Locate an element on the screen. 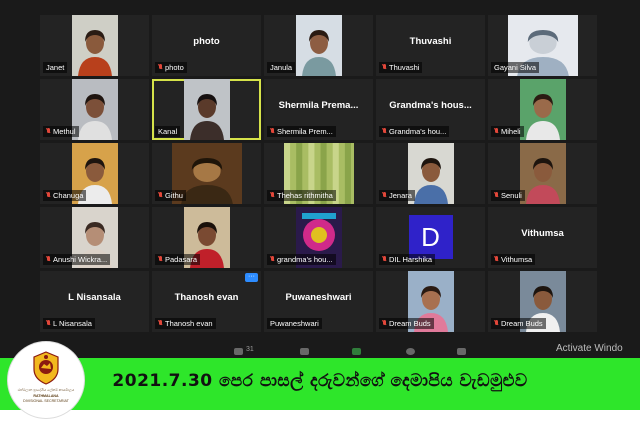 The height and width of the screenshot is (426, 640). participant-name: Vithumsa is located at coordinates (517, 259).